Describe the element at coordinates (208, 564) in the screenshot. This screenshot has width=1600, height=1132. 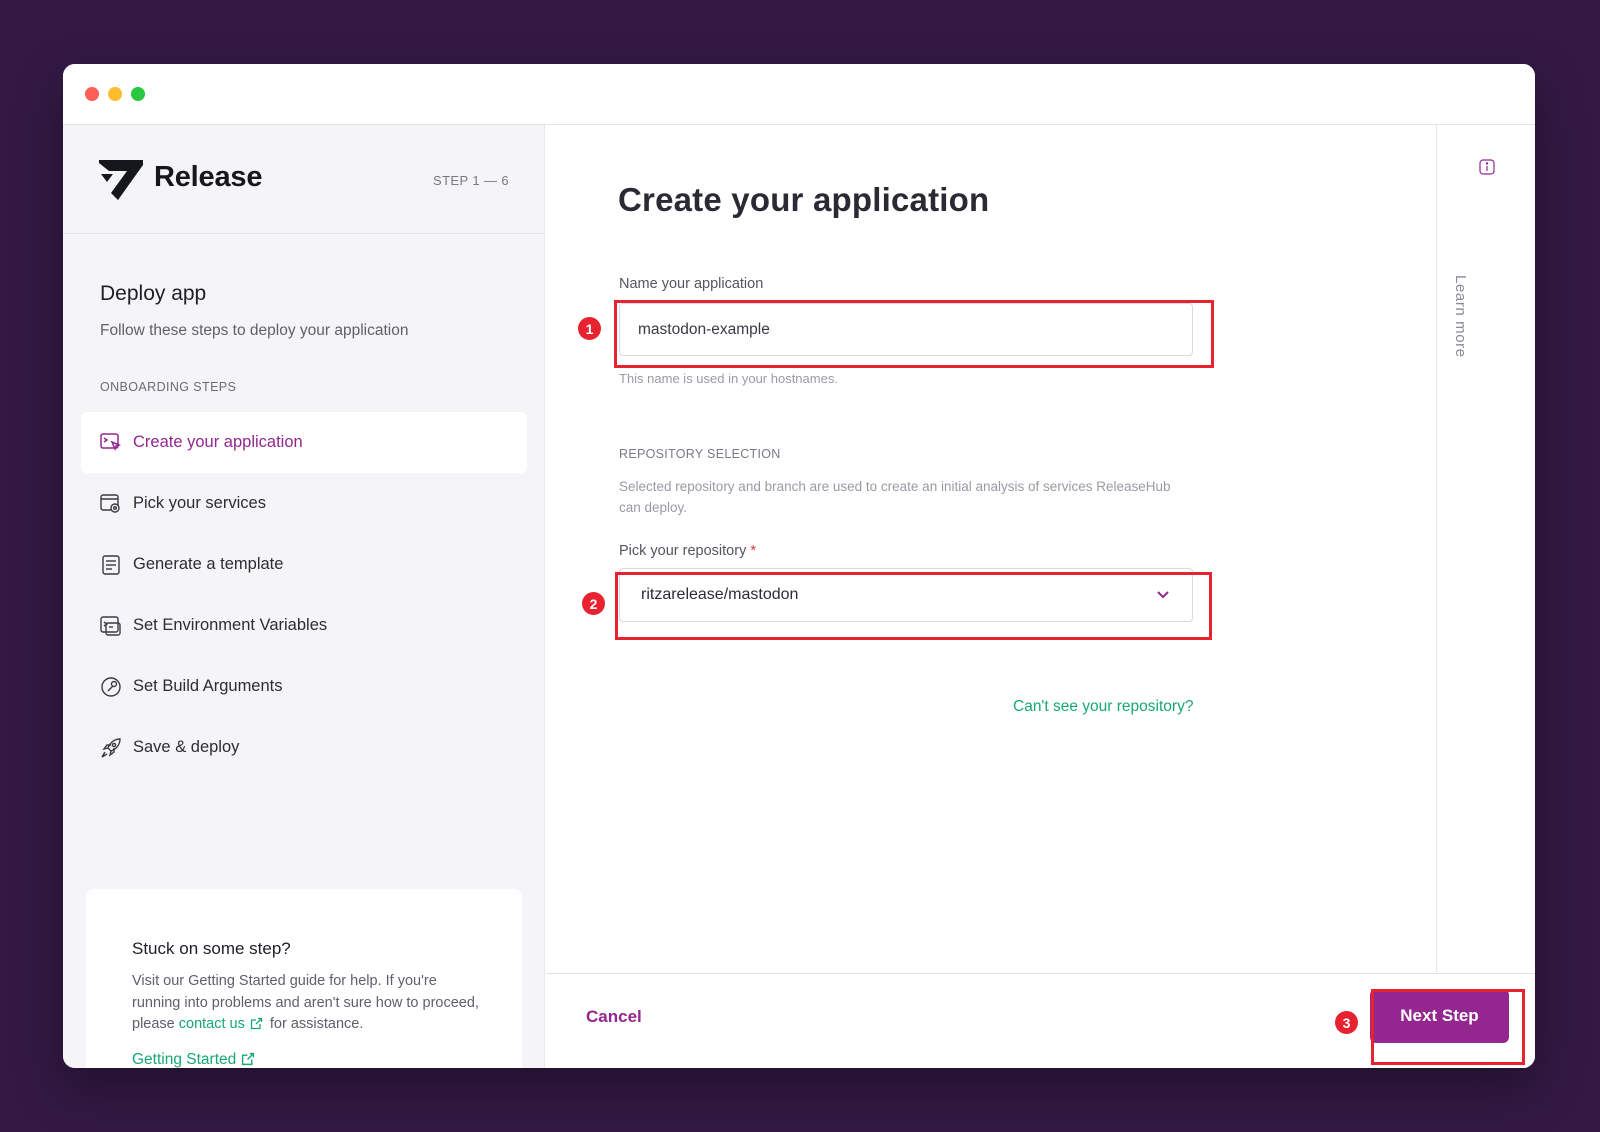
I see `step-label: Generate a template` at that location.